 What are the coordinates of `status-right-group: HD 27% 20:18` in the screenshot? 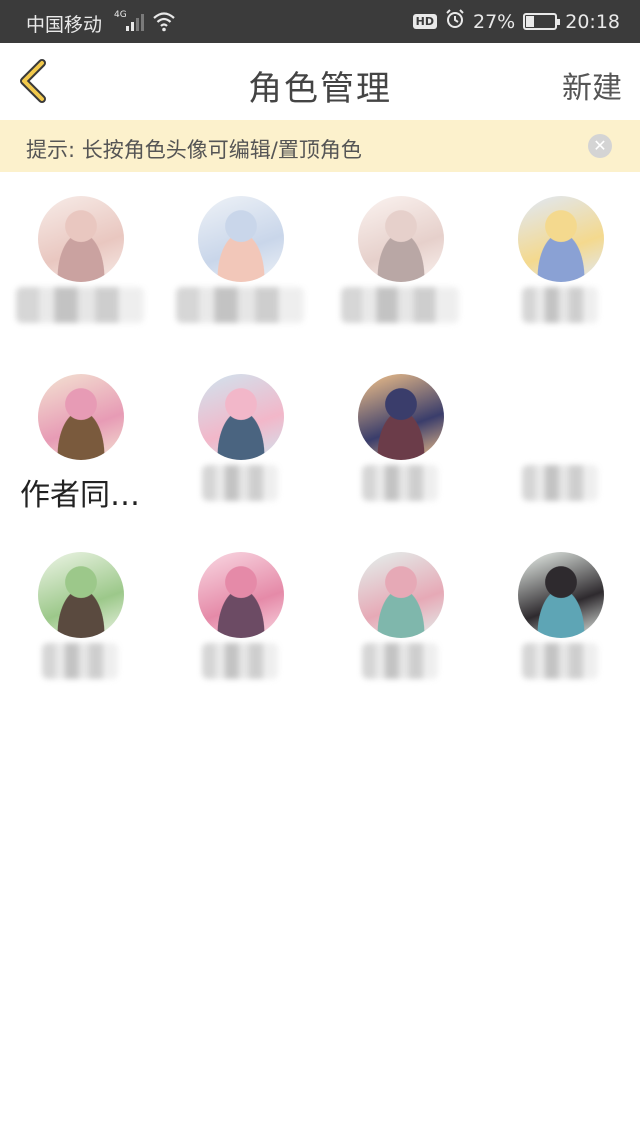 It's located at (516, 21).